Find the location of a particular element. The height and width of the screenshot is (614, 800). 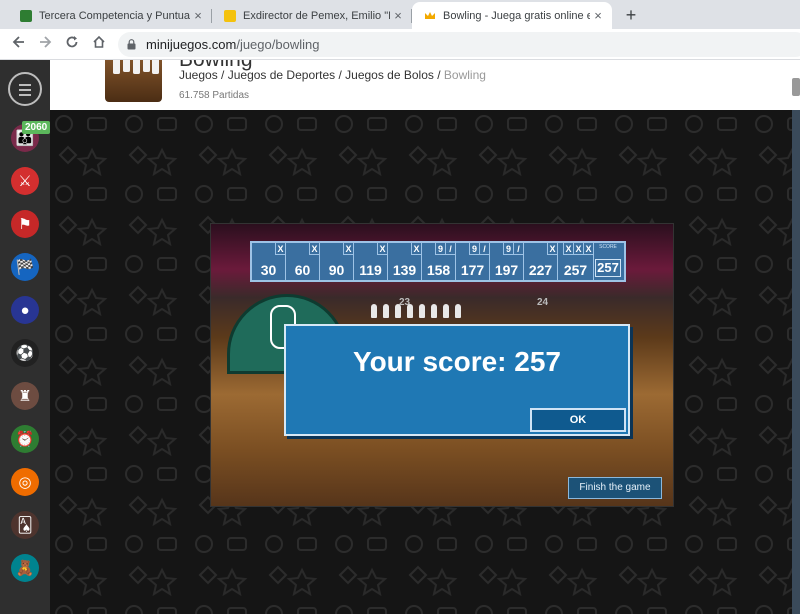

game-thumbnail is located at coordinates (133, 81).